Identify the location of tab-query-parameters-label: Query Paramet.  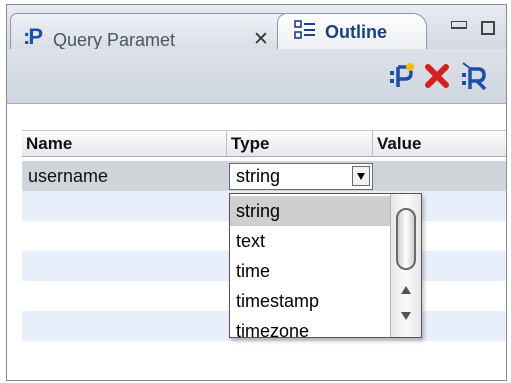
(114, 40).